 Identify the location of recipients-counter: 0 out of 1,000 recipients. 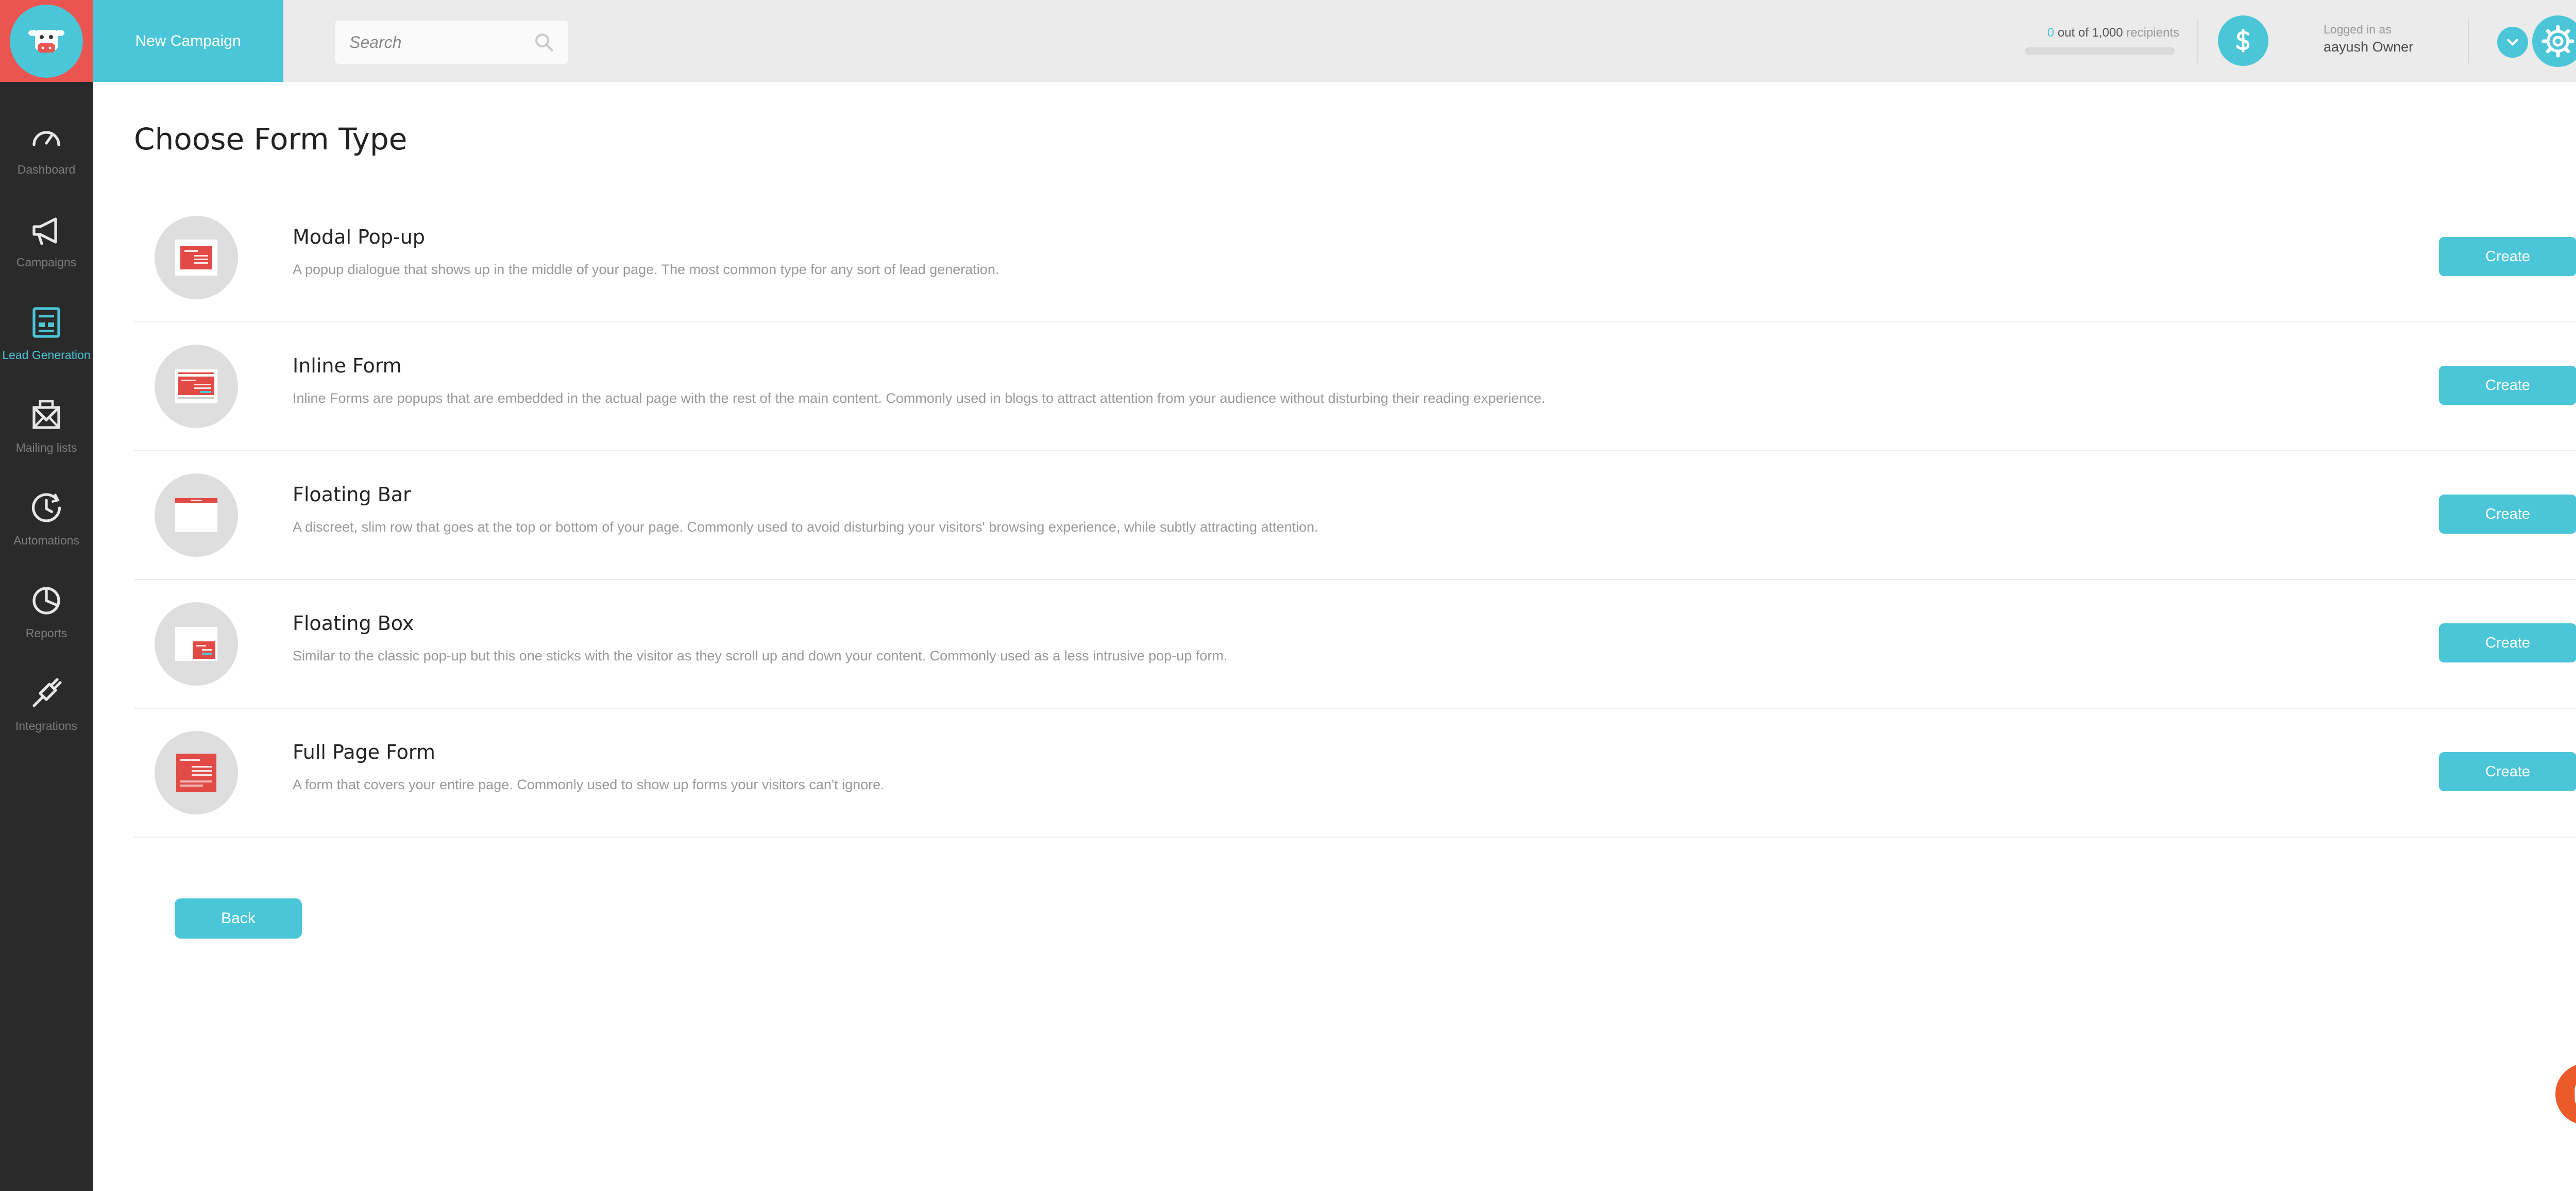
(2102, 33).